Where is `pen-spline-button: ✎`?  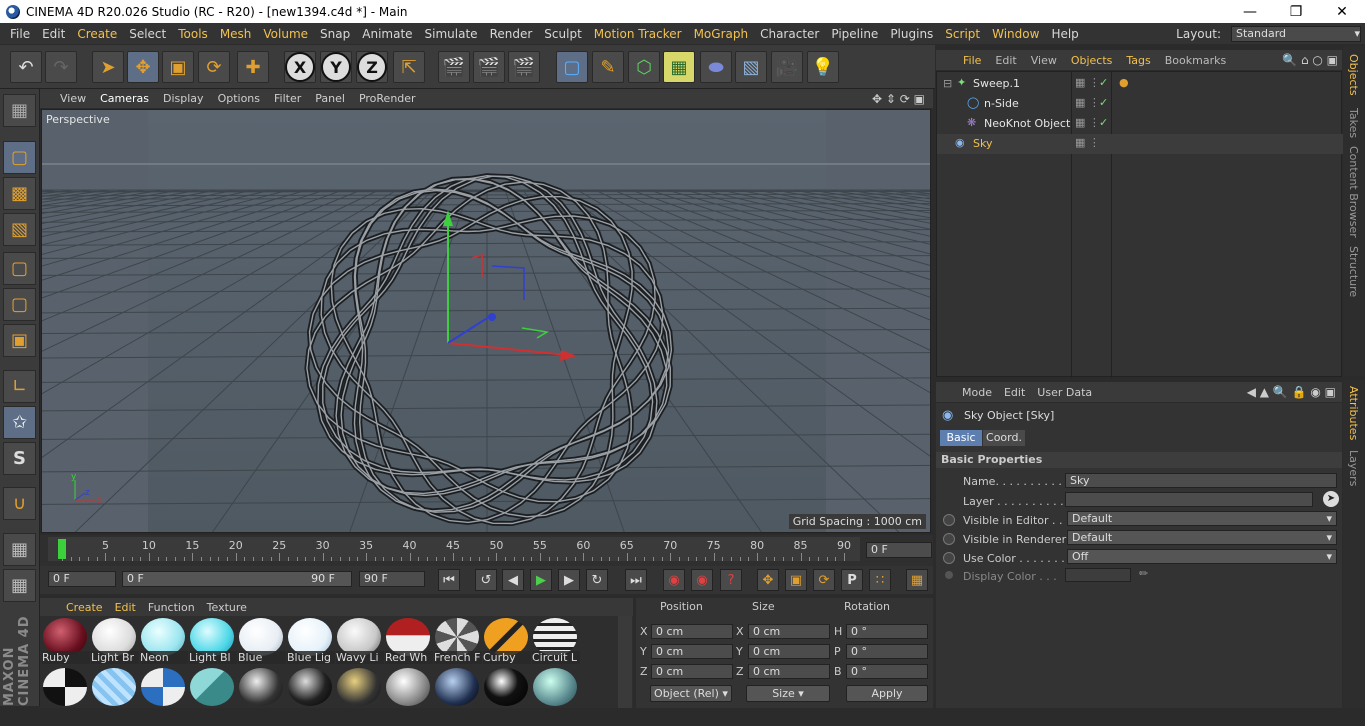 pen-spline-button: ✎ is located at coordinates (608, 67).